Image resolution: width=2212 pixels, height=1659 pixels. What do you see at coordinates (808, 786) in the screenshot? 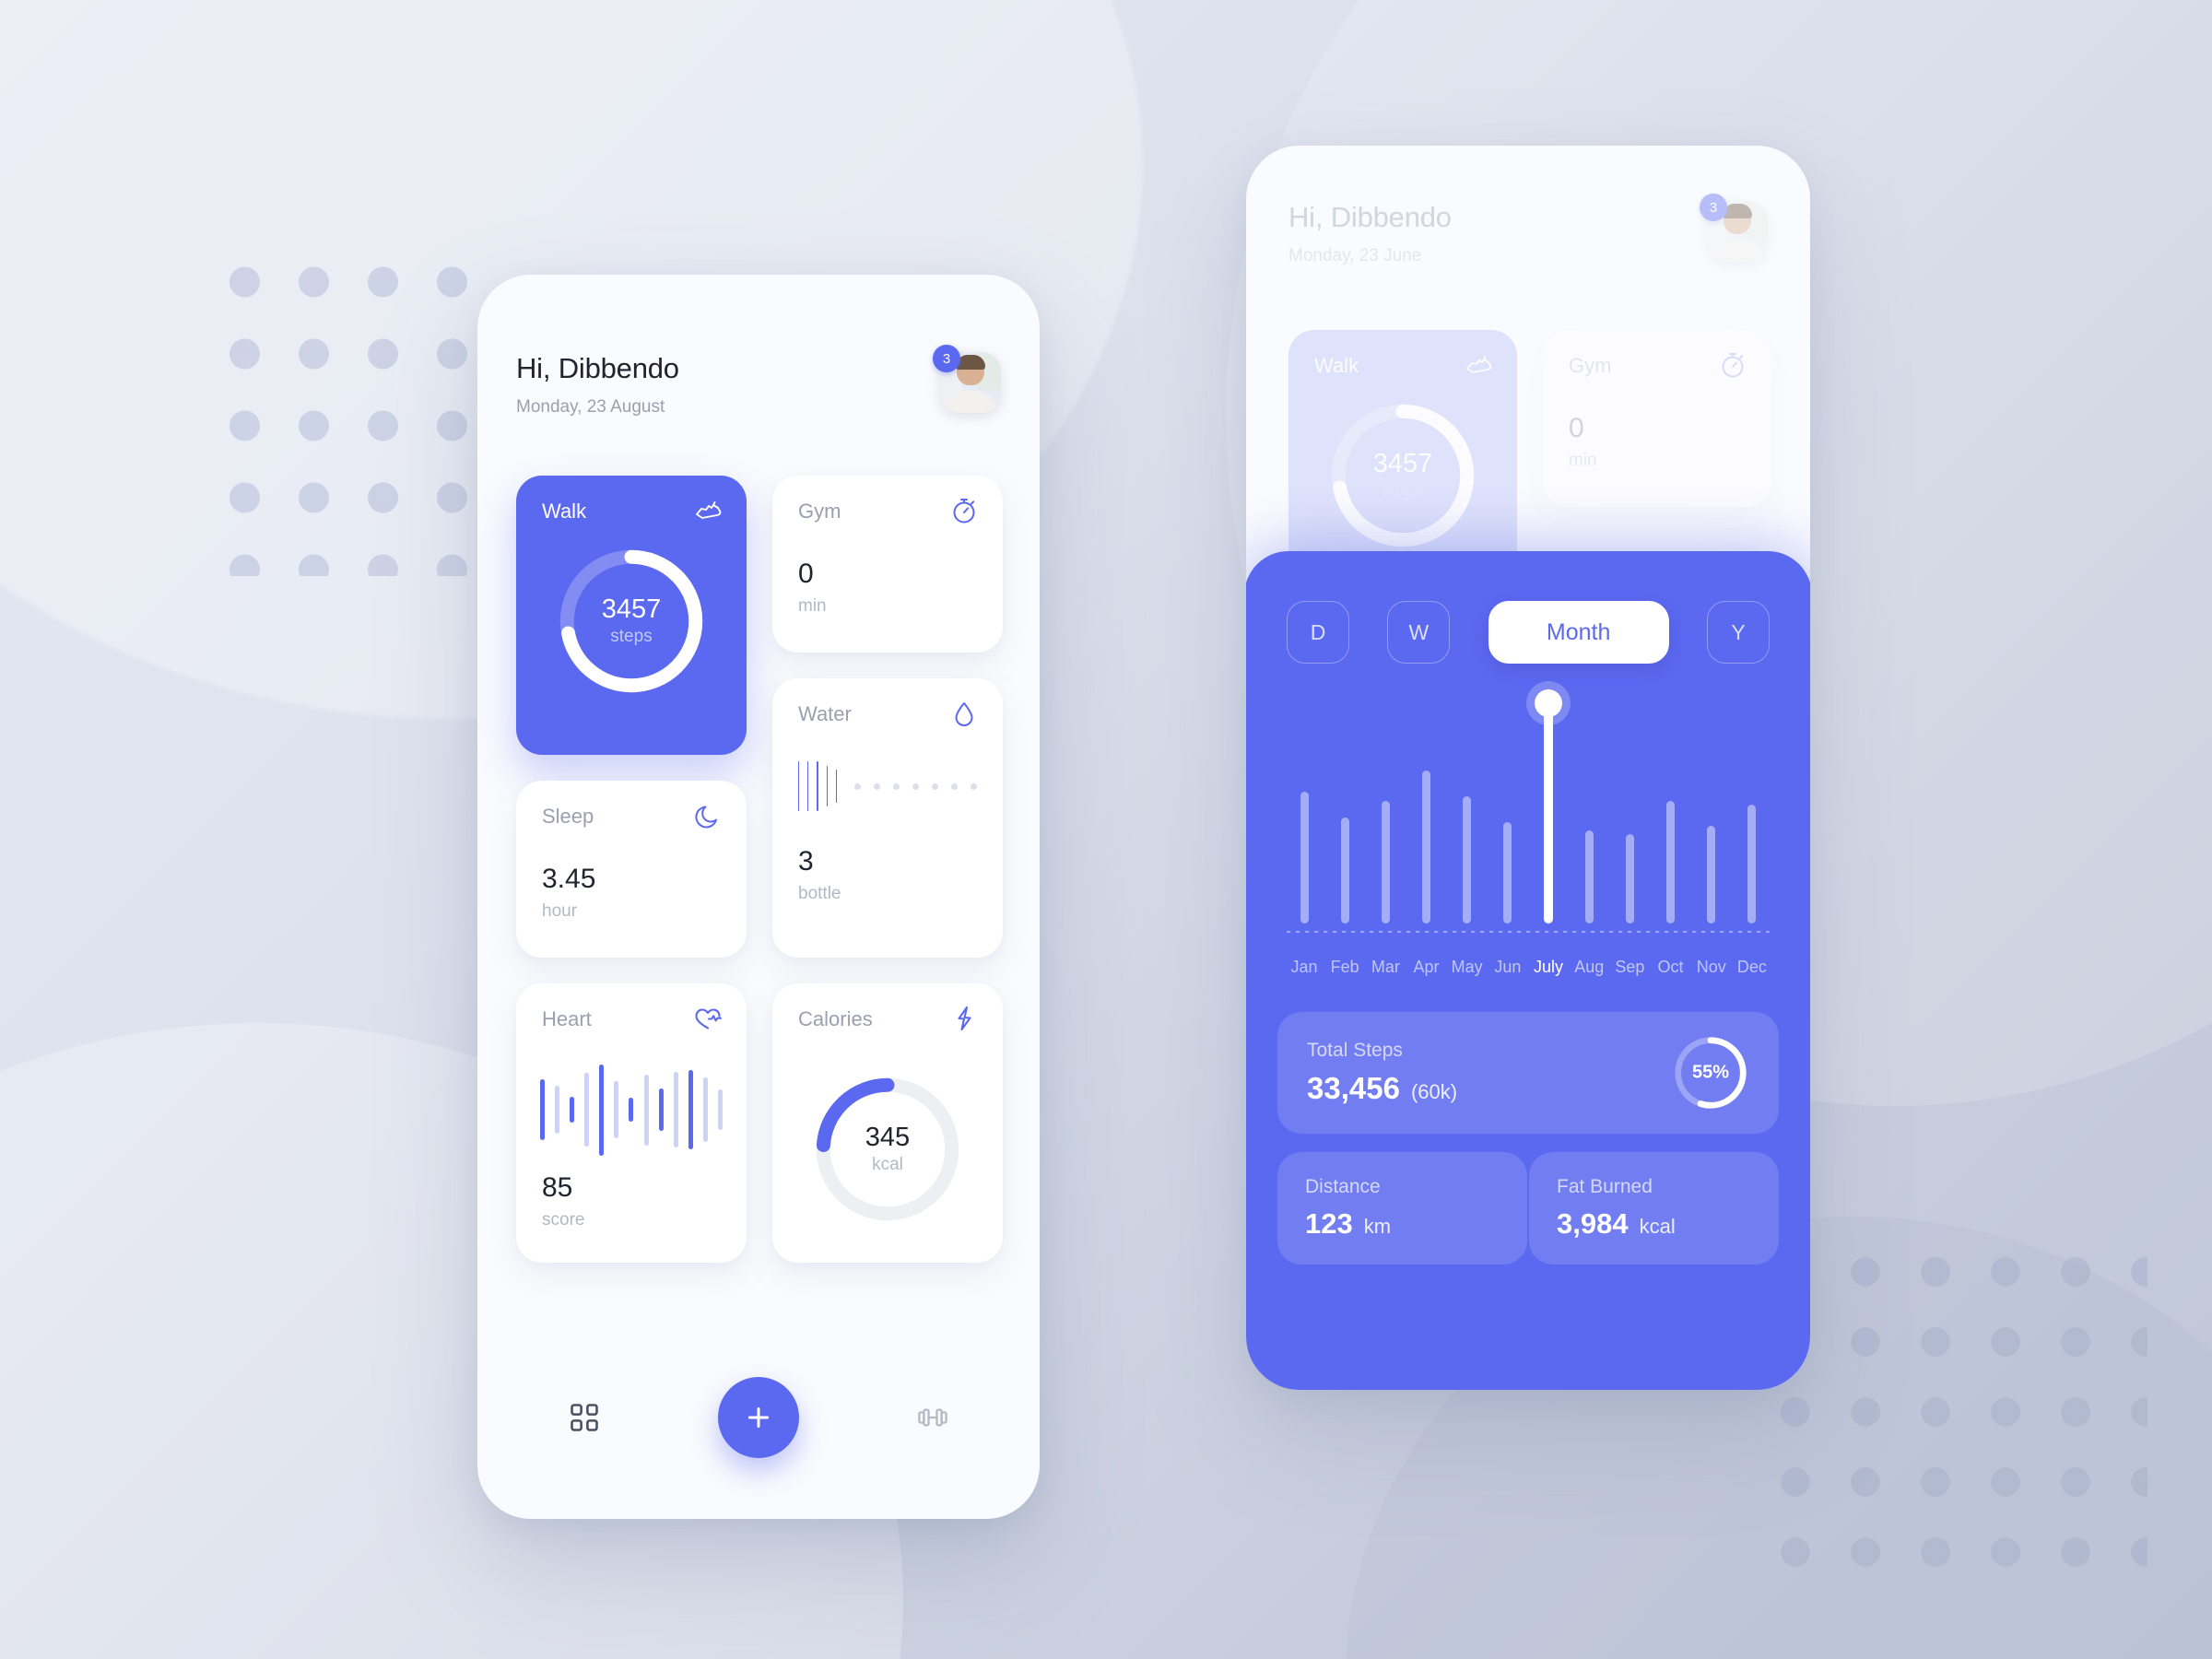
I see `water-bar` at bounding box center [808, 786].